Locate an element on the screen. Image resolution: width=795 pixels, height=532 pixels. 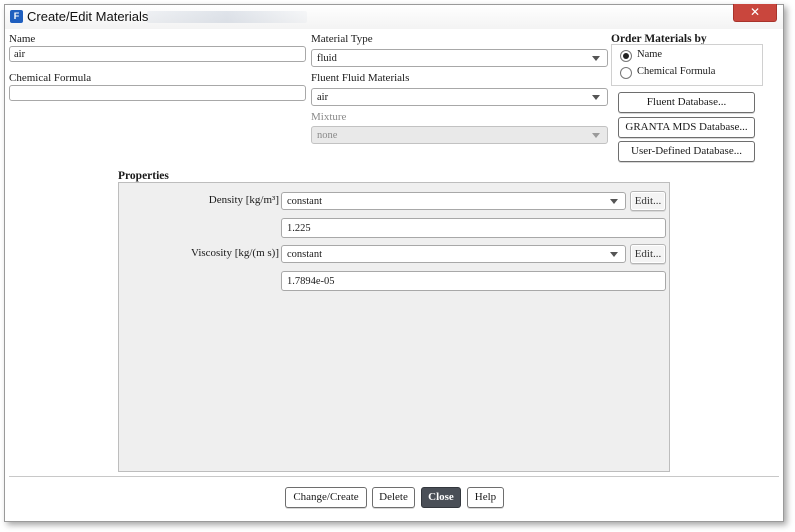
fluent-fluid-materials-dropdown: air is located at coordinates (459, 97).